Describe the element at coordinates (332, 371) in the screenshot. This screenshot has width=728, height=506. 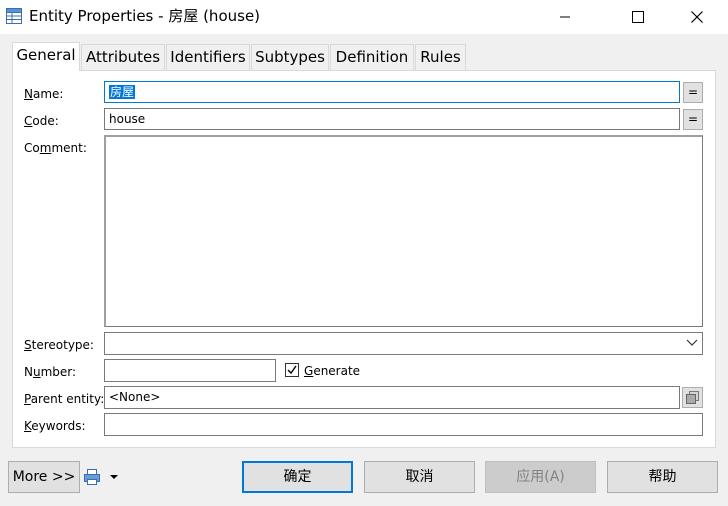
I see `generate-label: Generate` at that location.